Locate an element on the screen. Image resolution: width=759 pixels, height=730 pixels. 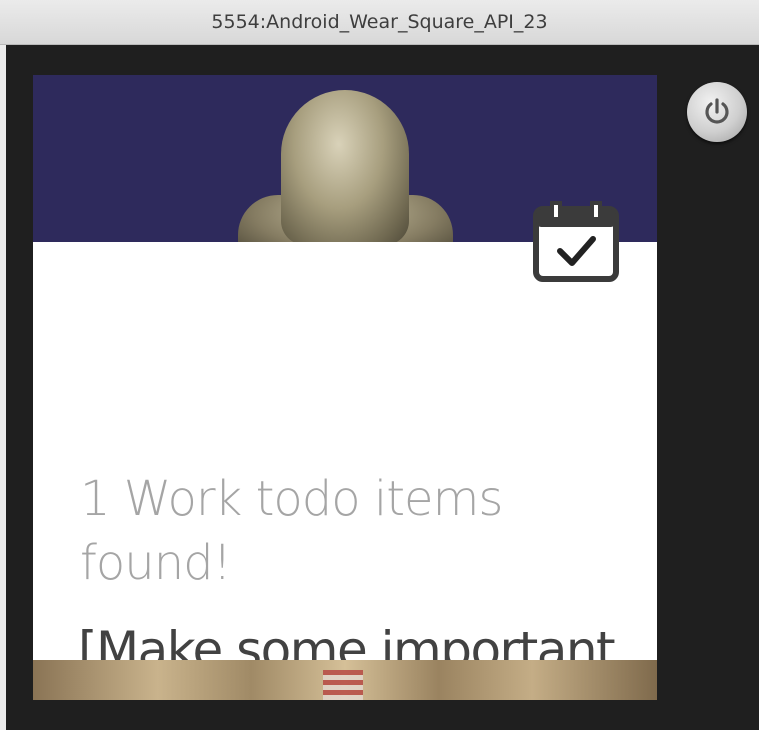
window-title: 5554:Android_Wear_Square_API_23 is located at coordinates (379, 22).